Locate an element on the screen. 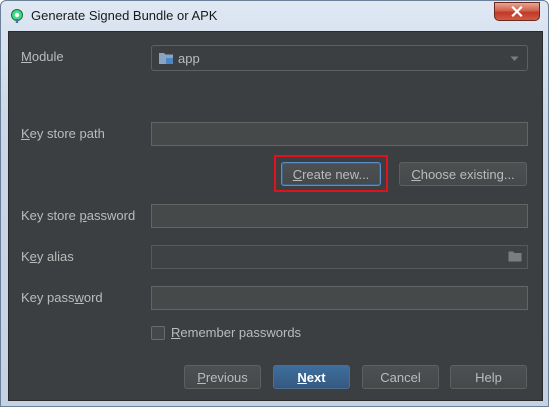 Image resolution: width=549 pixels, height=407 pixels. title-bar: Generate Signed Bundle or APK is located at coordinates (274, 16).